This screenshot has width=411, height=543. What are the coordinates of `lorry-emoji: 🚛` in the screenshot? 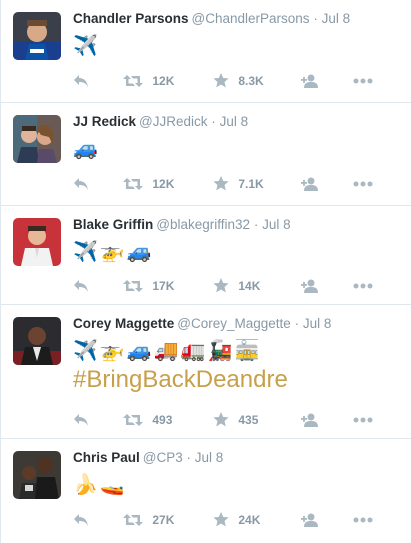 It's located at (193, 351).